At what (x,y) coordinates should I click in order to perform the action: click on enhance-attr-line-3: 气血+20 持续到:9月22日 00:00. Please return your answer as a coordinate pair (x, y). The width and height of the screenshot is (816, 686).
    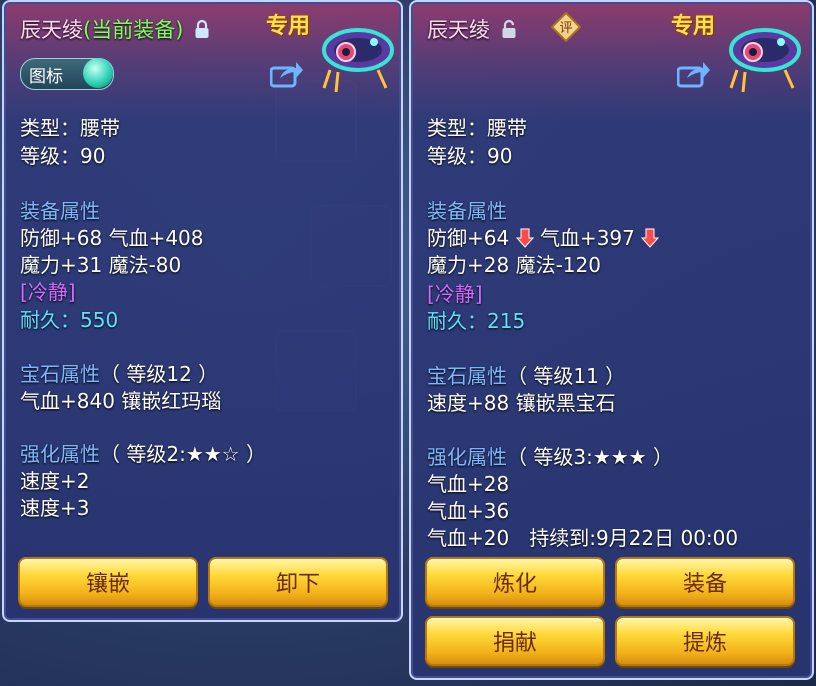
    Looking at the image, I should click on (583, 538).